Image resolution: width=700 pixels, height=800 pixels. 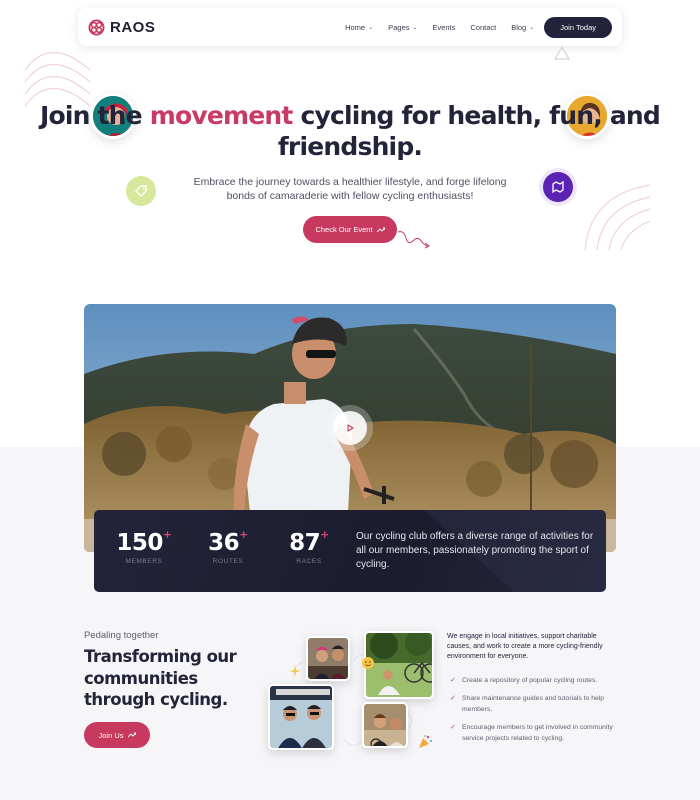 I want to click on nav-item-home: Home ⌄, so click(x=359, y=27).